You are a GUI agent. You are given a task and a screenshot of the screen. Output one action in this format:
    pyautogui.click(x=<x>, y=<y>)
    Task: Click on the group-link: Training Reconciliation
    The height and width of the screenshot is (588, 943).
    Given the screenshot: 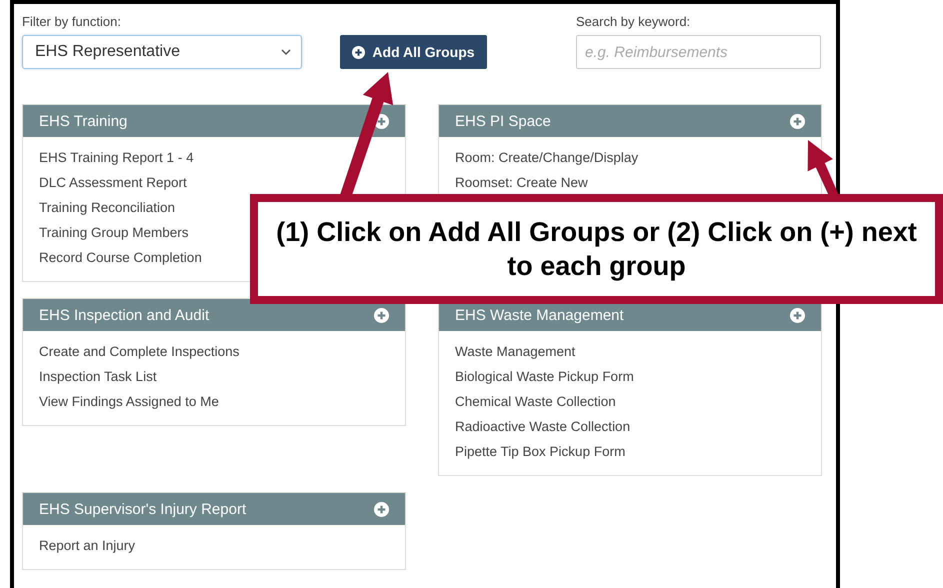 What is the action you would take?
    pyautogui.click(x=107, y=207)
    